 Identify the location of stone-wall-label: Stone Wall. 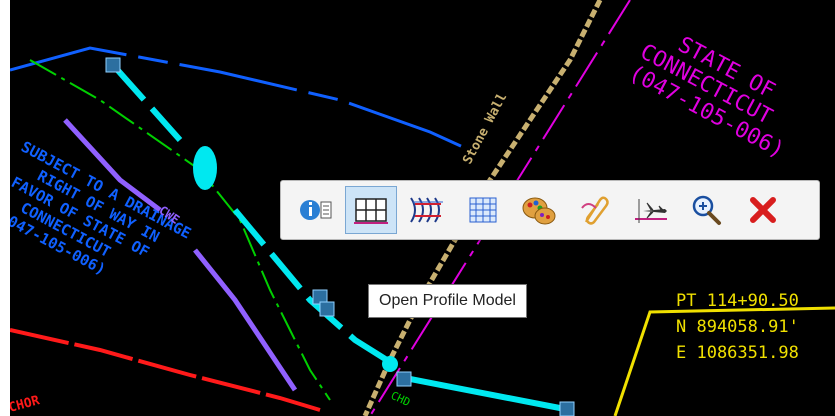
(485, 129).